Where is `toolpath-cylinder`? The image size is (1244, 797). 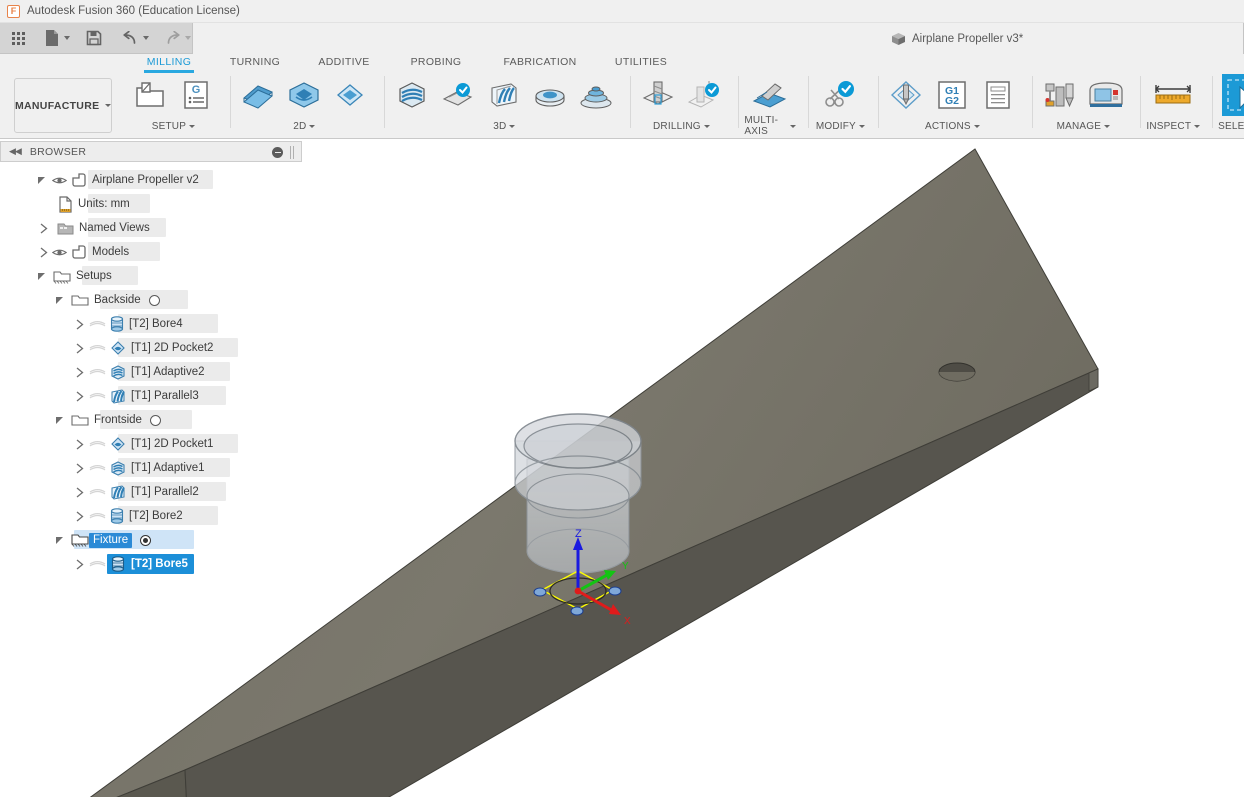
toolpath-cylinder is located at coordinates (578, 493).